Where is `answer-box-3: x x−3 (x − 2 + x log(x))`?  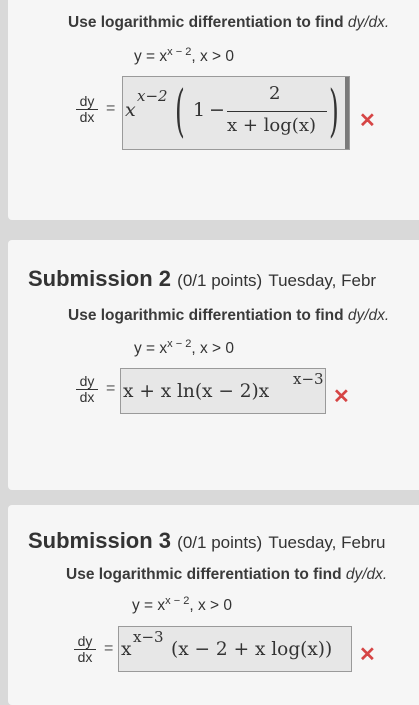
answer-box-3: x x−3 (x − 2 + x log(x)) is located at coordinates (235, 649).